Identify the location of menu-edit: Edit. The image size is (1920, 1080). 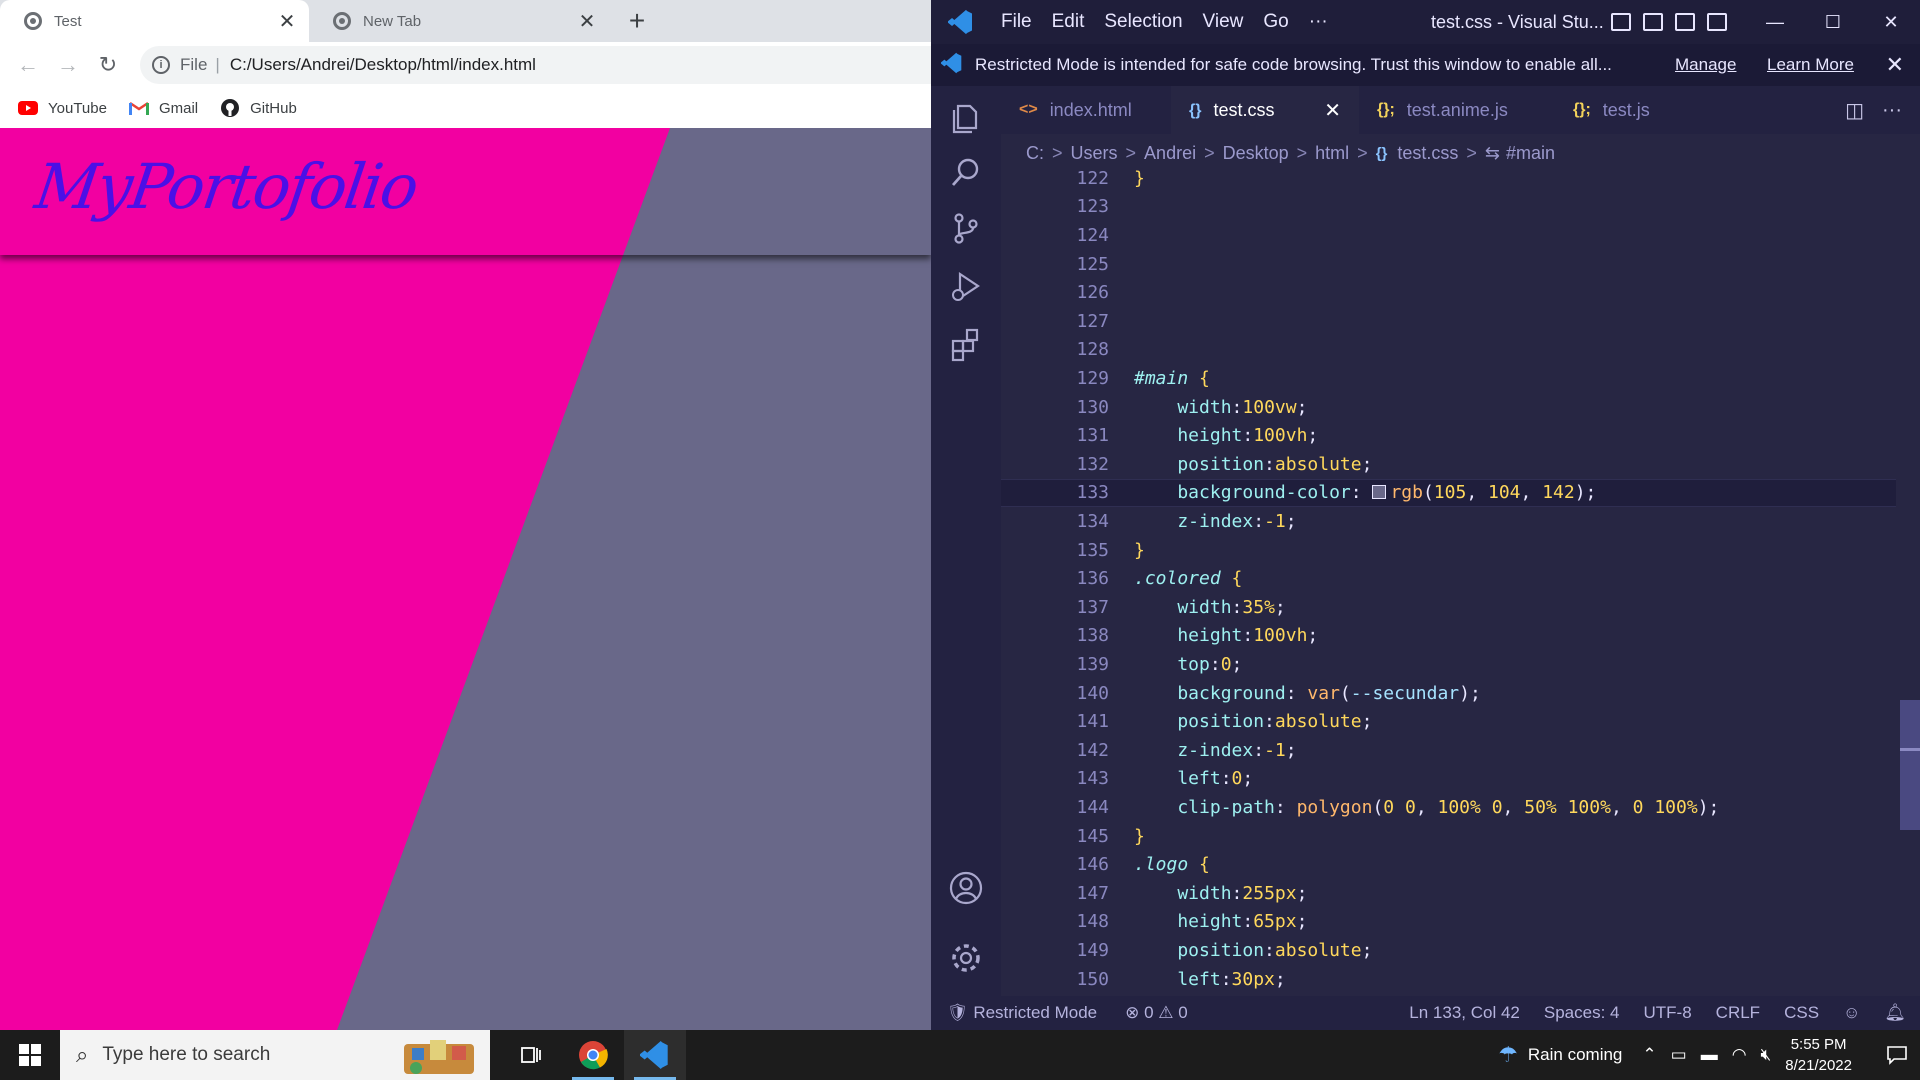
(1068, 22).